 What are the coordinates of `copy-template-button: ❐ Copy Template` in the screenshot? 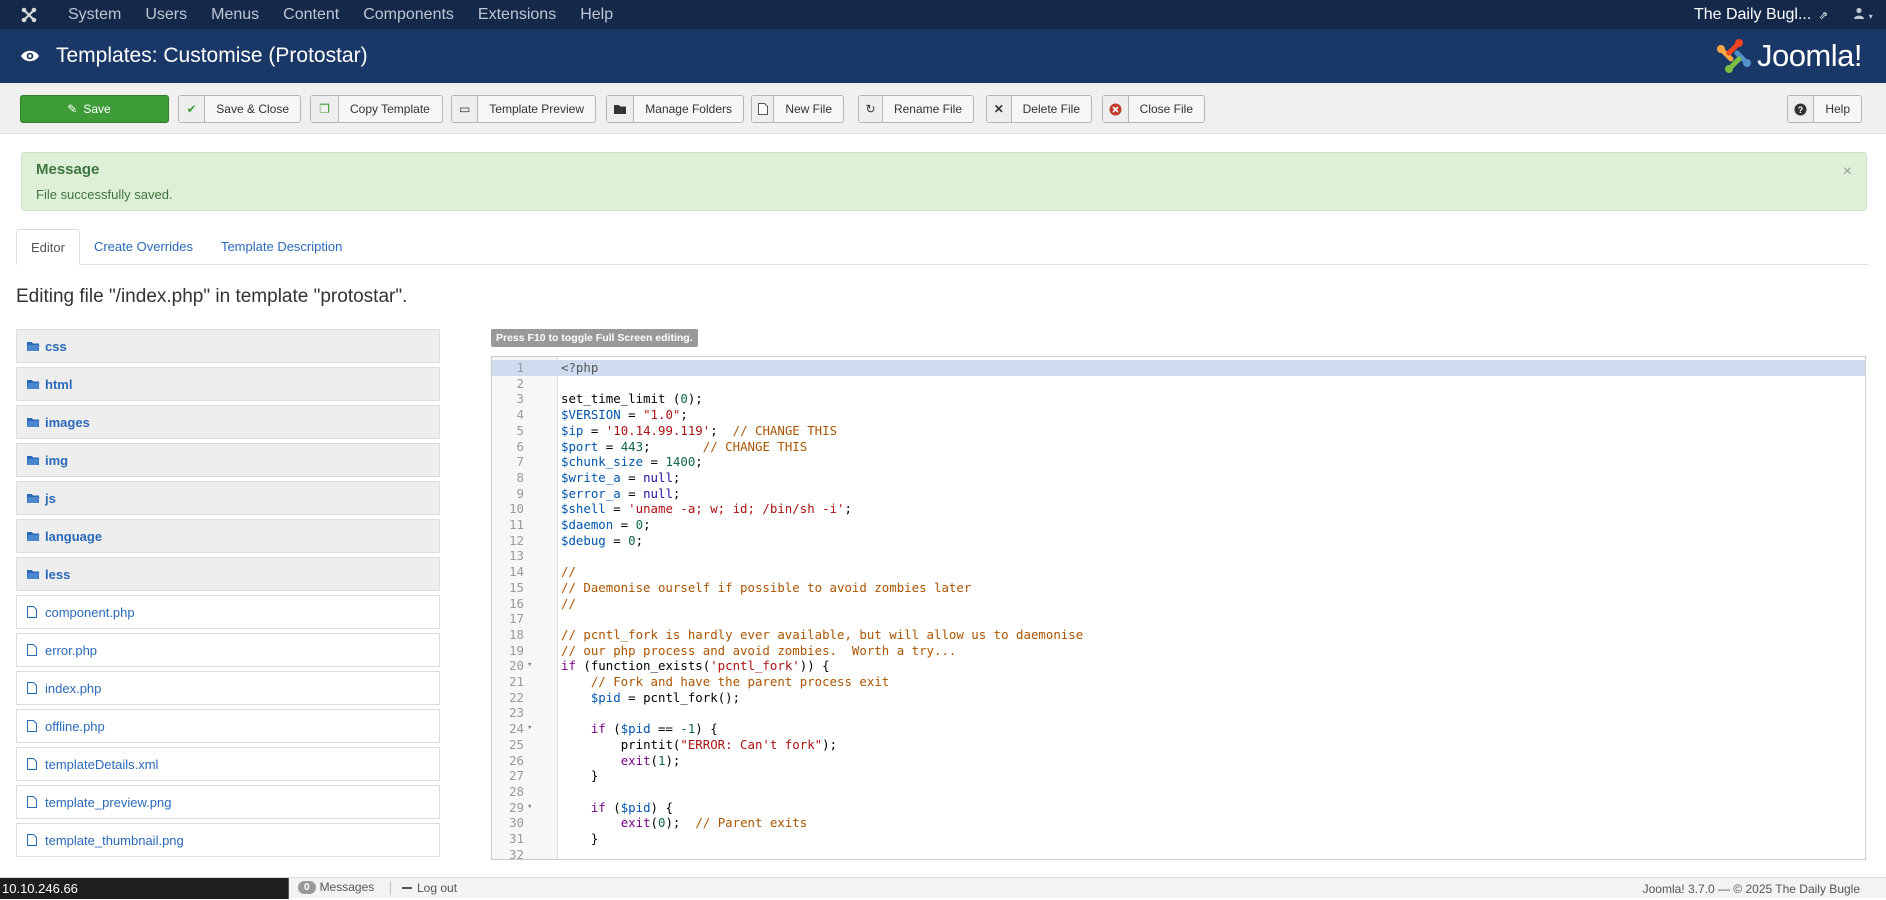 It's located at (376, 109).